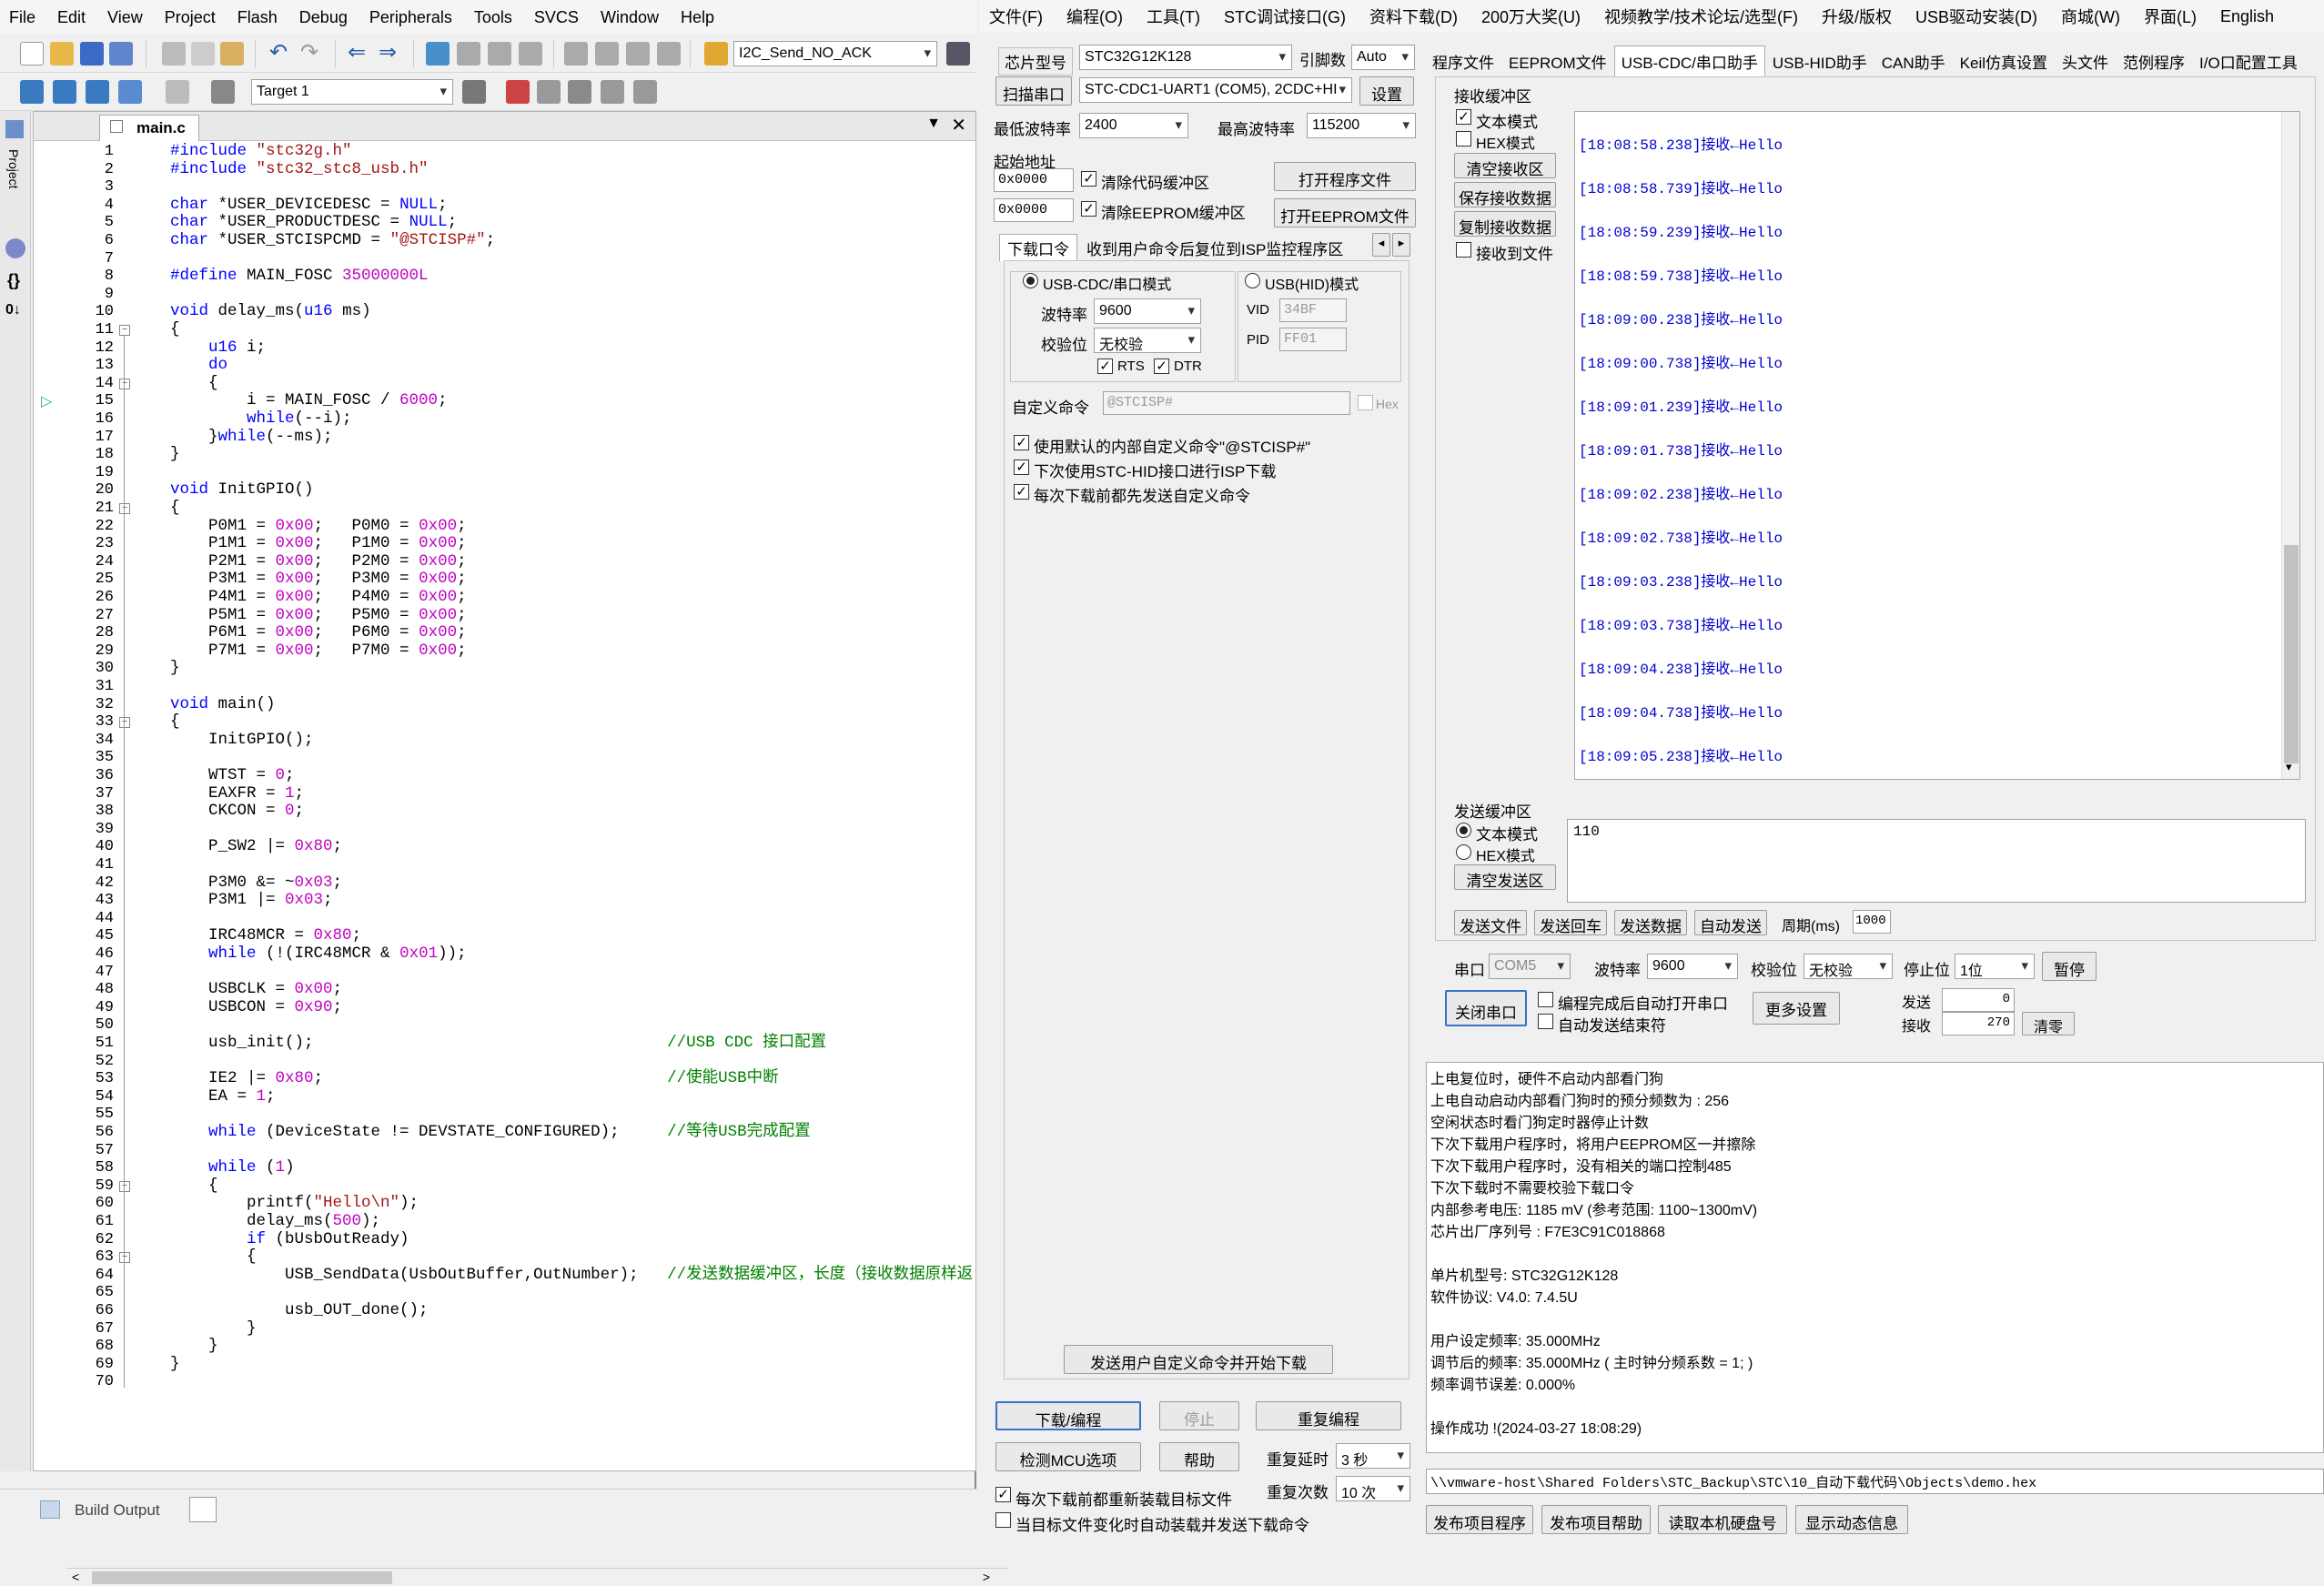 The image size is (2324, 1586). Describe the element at coordinates (410, 17) in the screenshot. I see `keil-menu-item: Peripherals` at that location.